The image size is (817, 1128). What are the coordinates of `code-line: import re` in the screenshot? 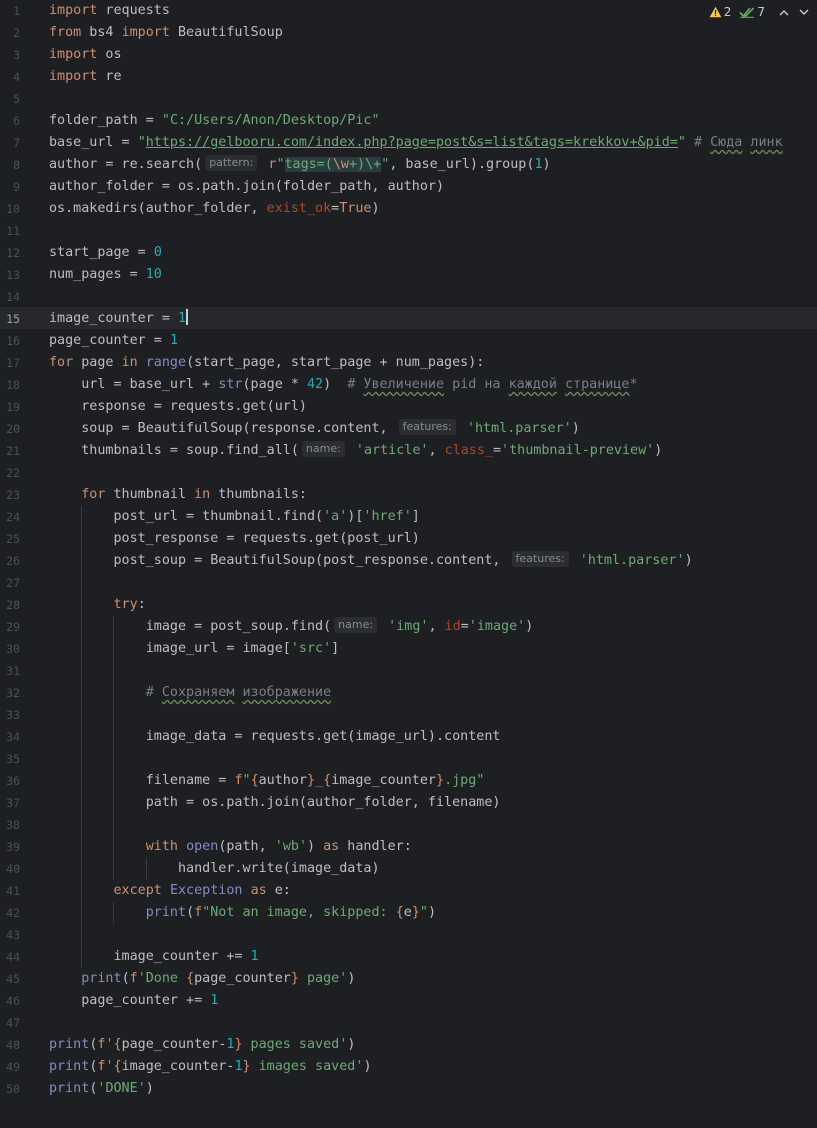 It's located at (85, 77).